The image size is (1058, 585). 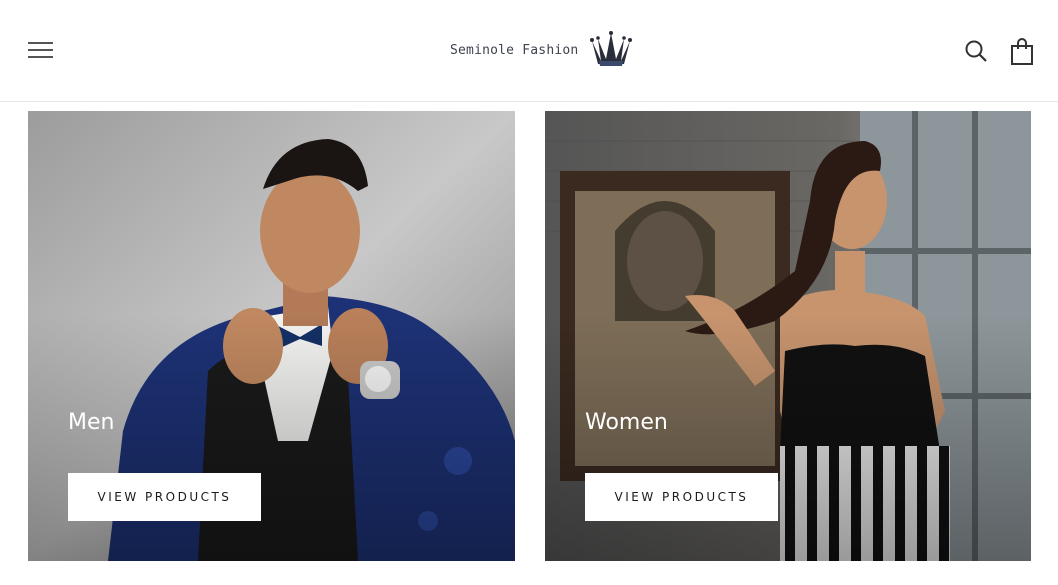 What do you see at coordinates (626, 422) in the screenshot?
I see `collection-title: Women` at bounding box center [626, 422].